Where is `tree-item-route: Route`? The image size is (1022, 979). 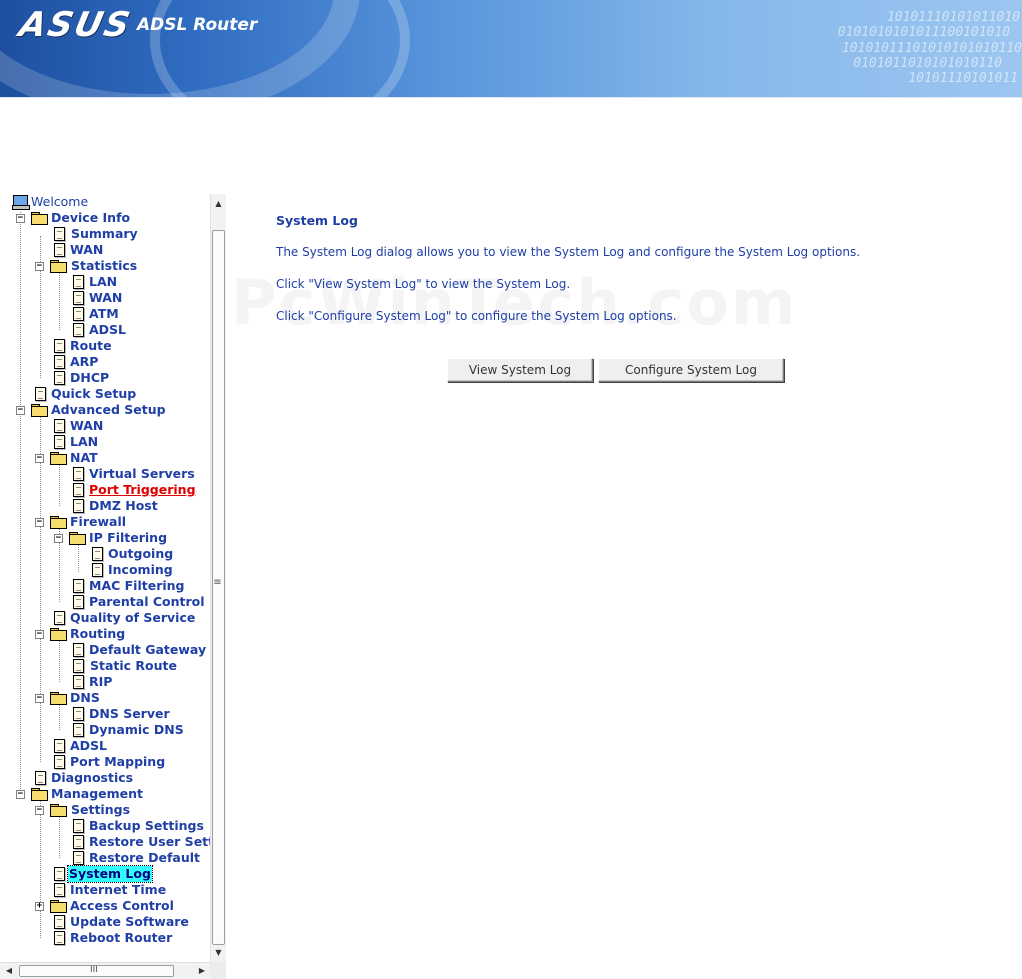
tree-item-route: Route is located at coordinates (105, 346).